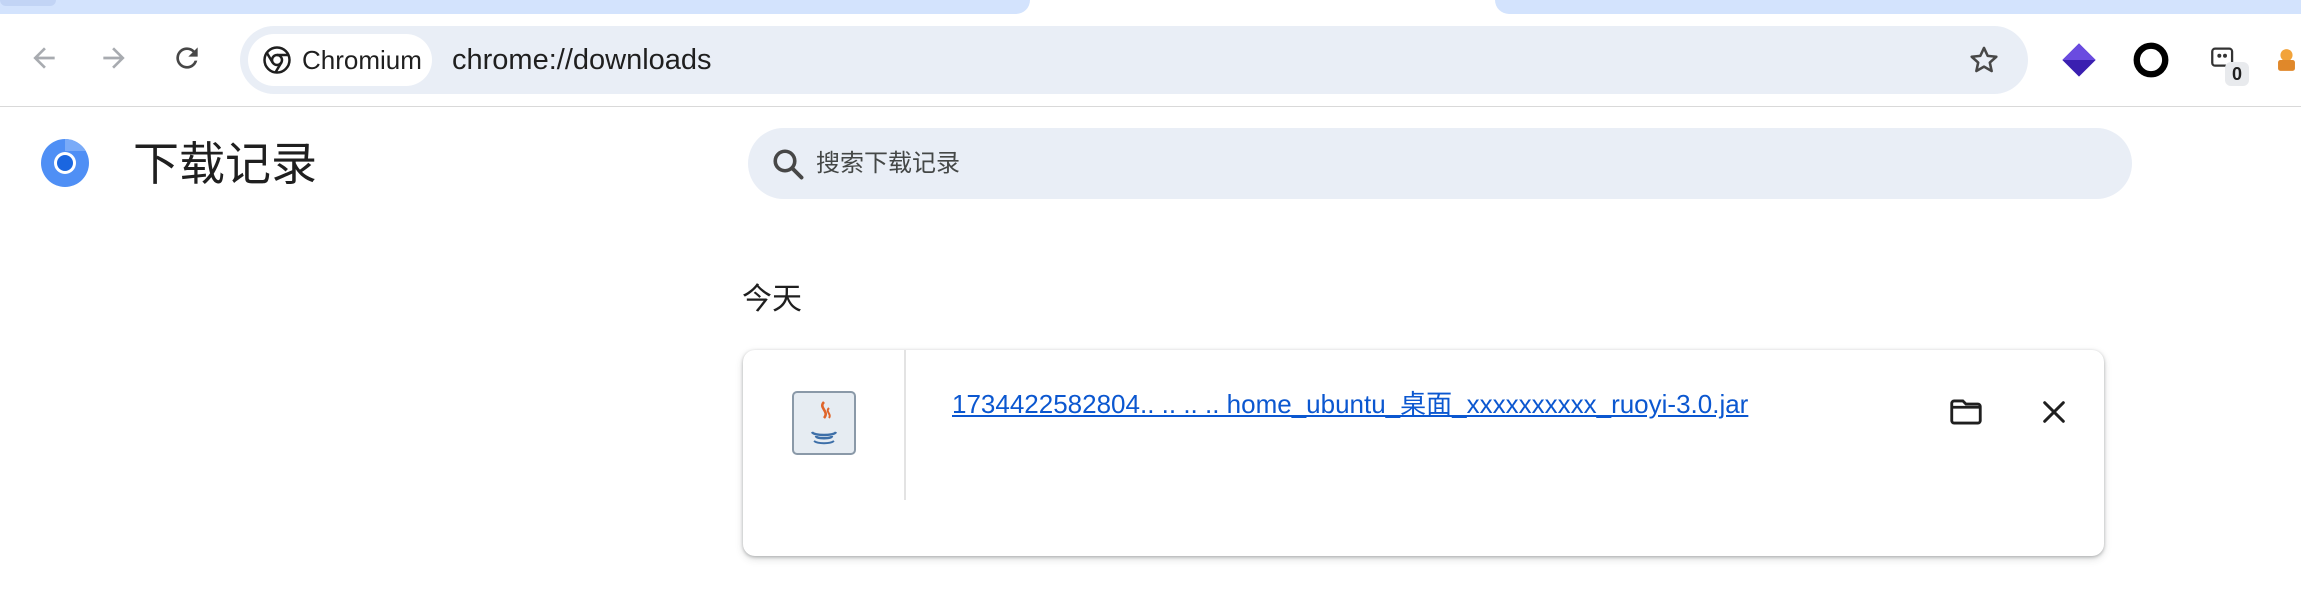 The height and width of the screenshot is (601, 2301). I want to click on ring-extension-icon, so click(2151, 60).